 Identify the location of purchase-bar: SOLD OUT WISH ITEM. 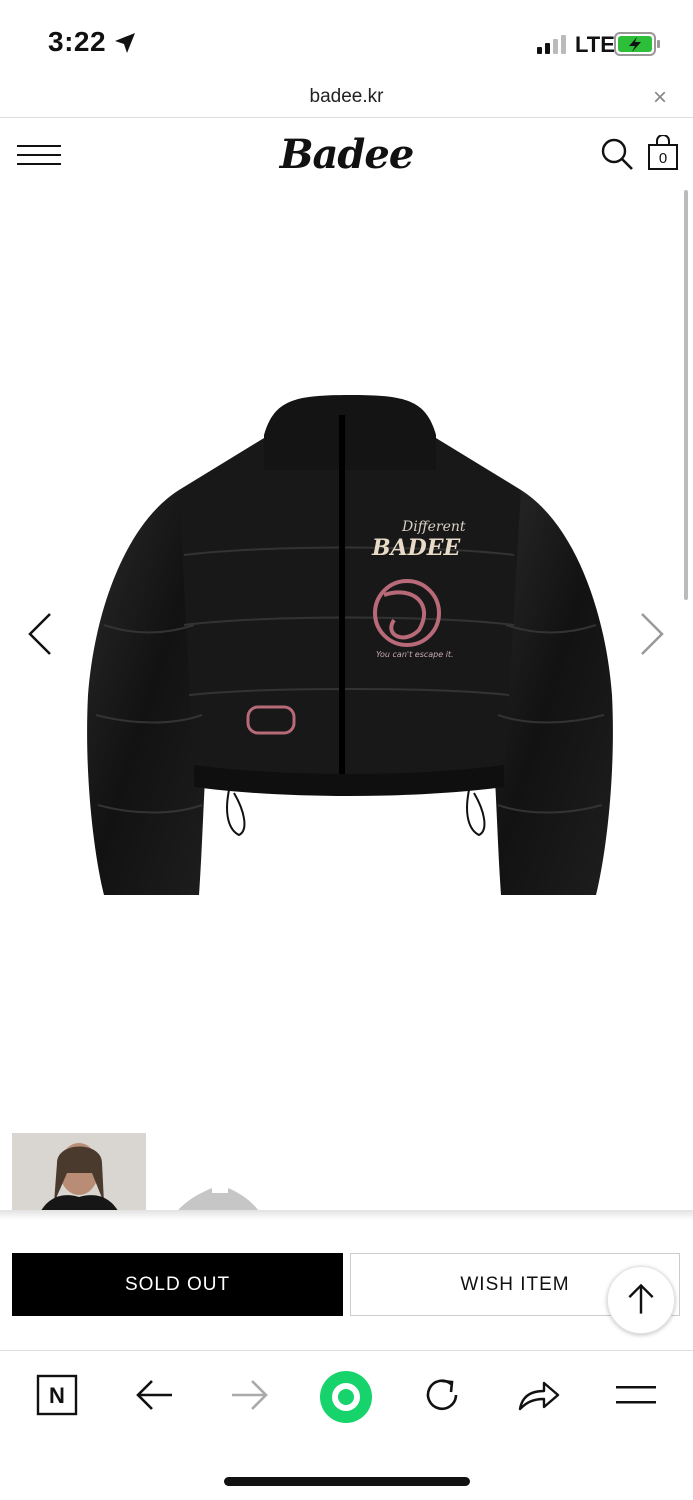
(346, 1285).